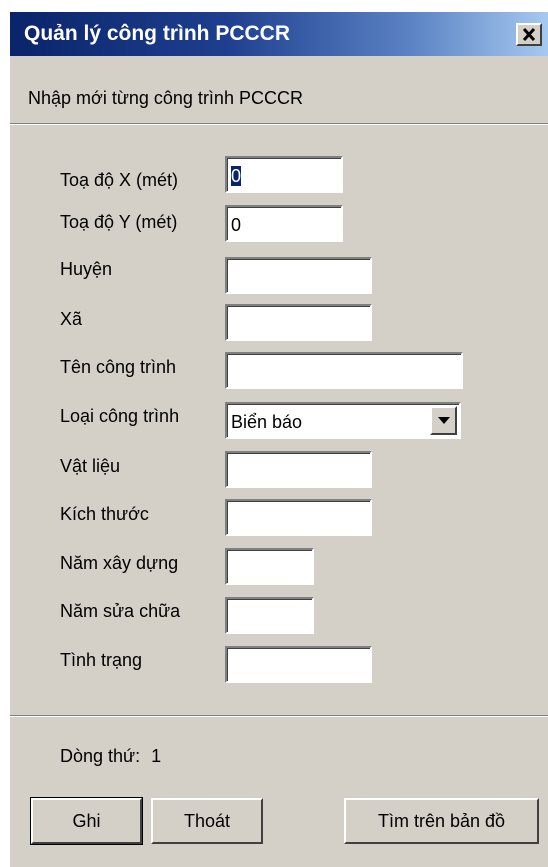  I want to click on row-indicator: Dòng thứ: 1, so click(110, 756).